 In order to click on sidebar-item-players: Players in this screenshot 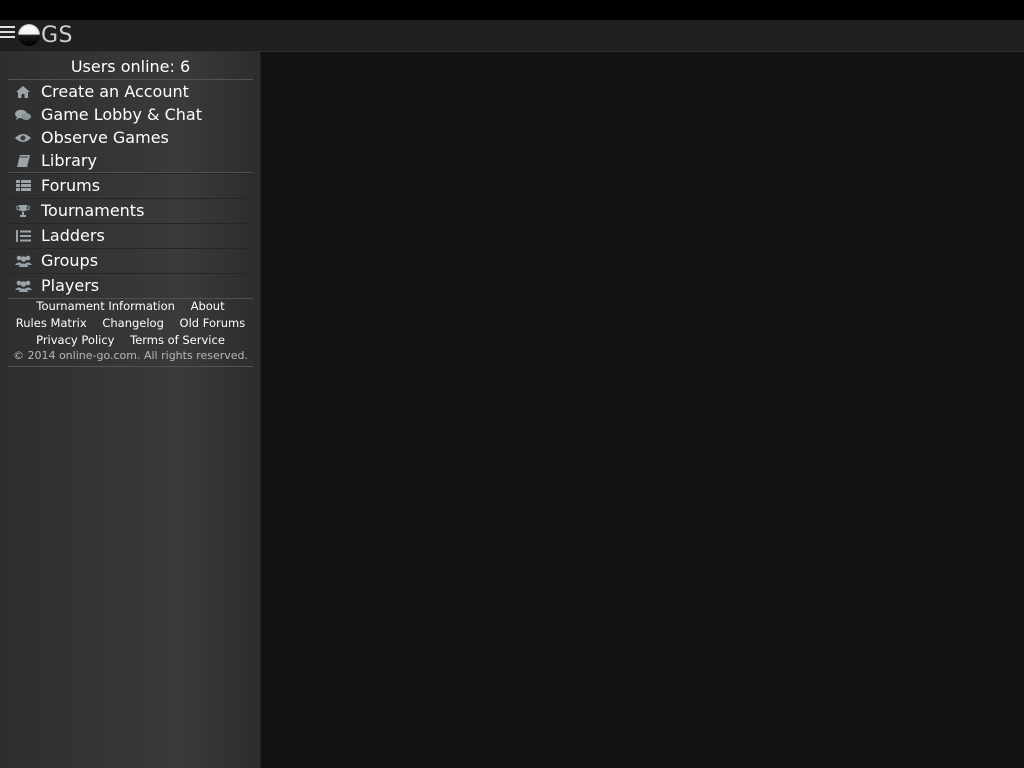, I will do `click(130, 286)`.